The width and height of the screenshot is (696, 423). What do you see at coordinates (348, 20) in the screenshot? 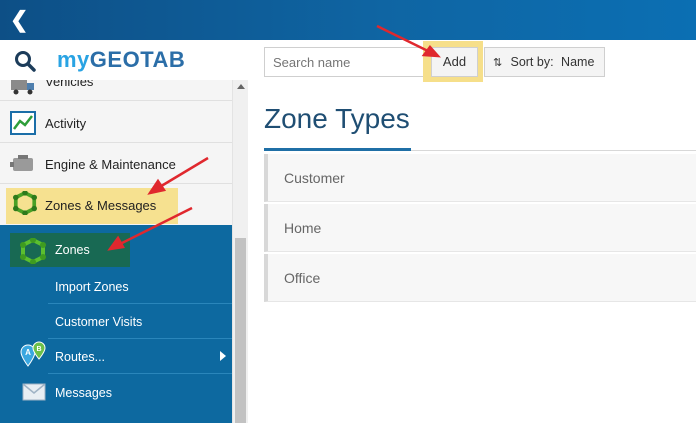
I see `top-bar: ❮` at bounding box center [348, 20].